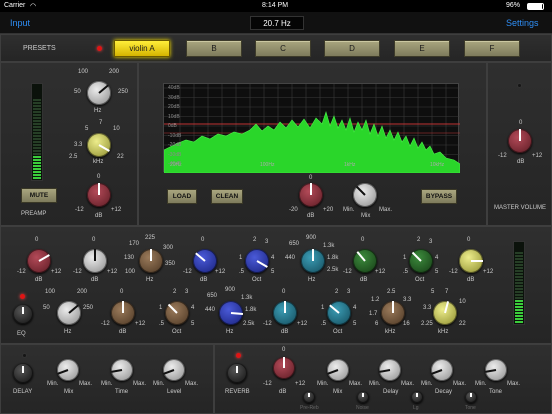 Image resolution: width=552 pixels, height=414 pixels. What do you see at coordinates (227, 196) in the screenshot?
I see `clean-button: CLEAN` at bounding box center [227, 196].